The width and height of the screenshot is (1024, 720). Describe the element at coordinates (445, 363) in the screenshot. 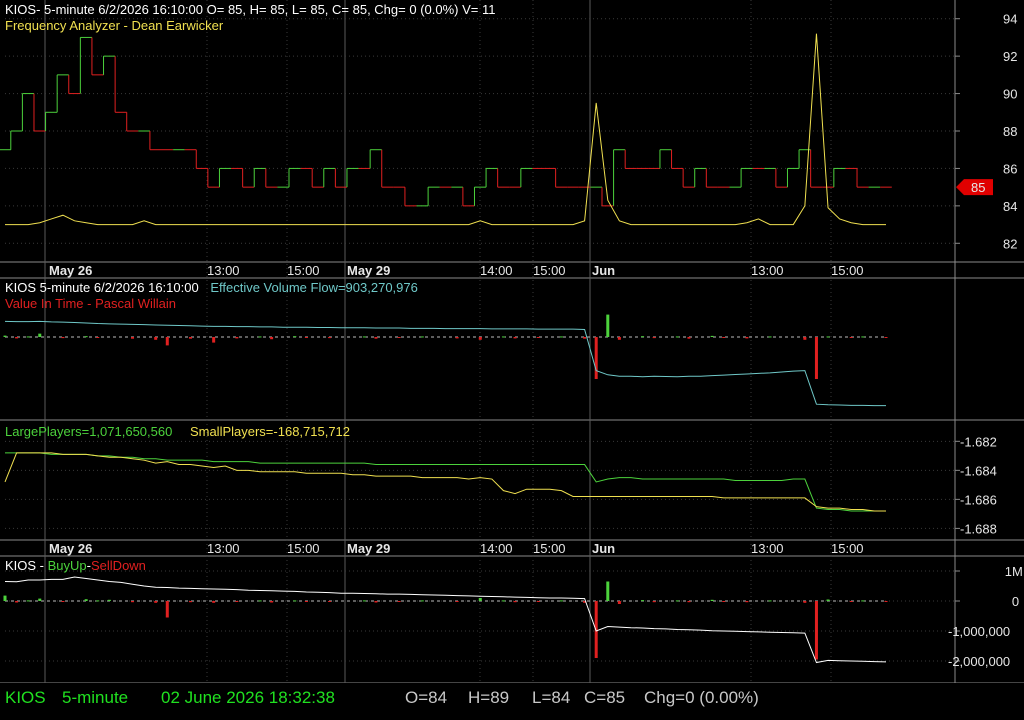

I see `effective-volume-flow-line` at that location.